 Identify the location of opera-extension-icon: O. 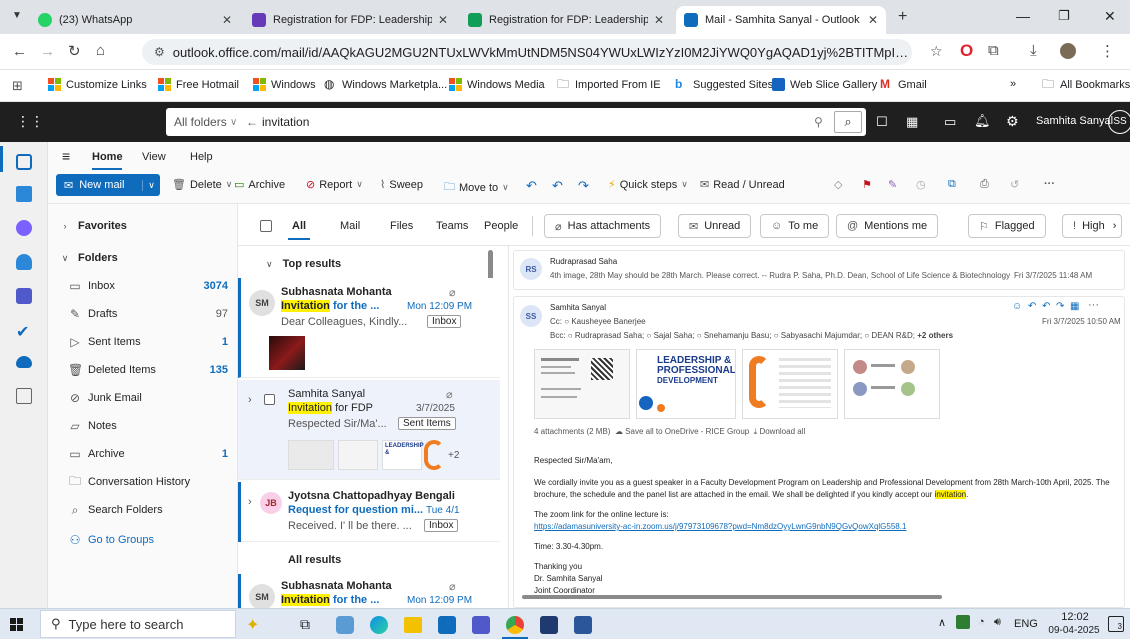
(966, 51).